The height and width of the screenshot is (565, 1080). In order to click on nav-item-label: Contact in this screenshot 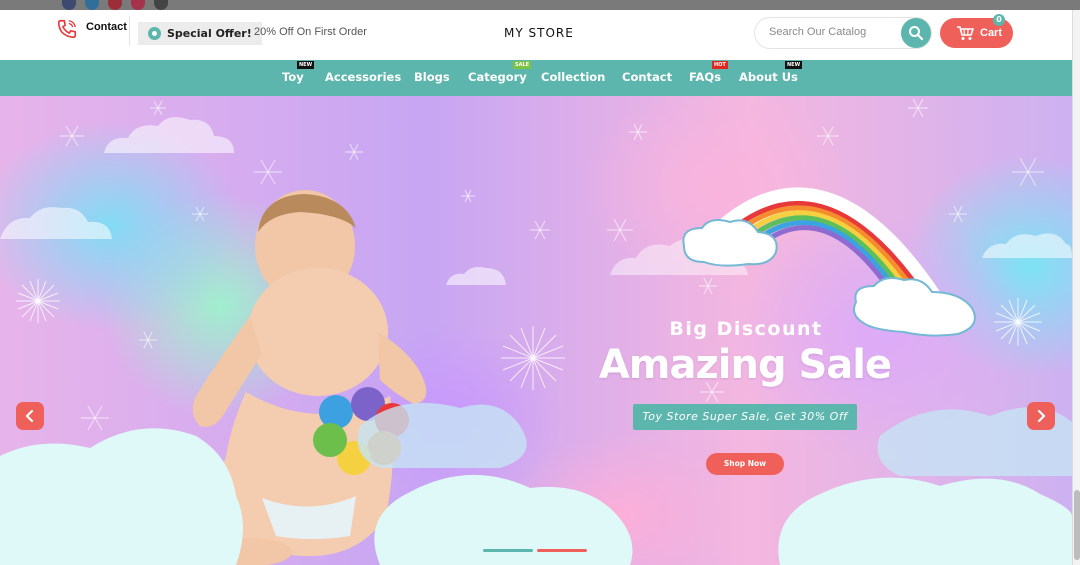, I will do `click(647, 77)`.